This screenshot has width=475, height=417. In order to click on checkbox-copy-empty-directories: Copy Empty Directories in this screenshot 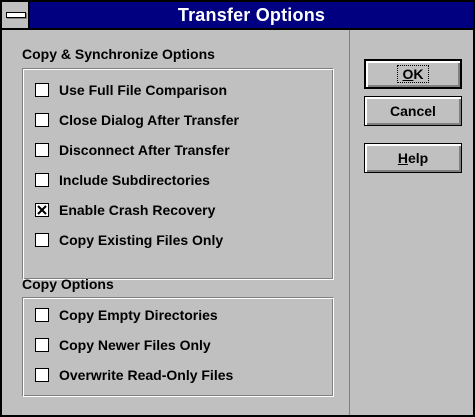, I will do `click(126, 315)`.